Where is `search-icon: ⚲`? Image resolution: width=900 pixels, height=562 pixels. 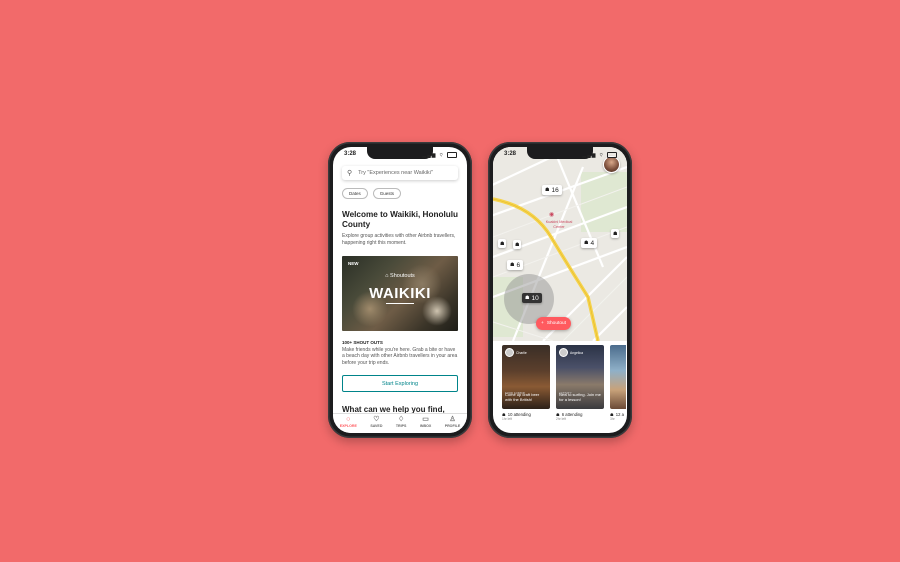
search-icon: ⚲ is located at coordinates (350, 173).